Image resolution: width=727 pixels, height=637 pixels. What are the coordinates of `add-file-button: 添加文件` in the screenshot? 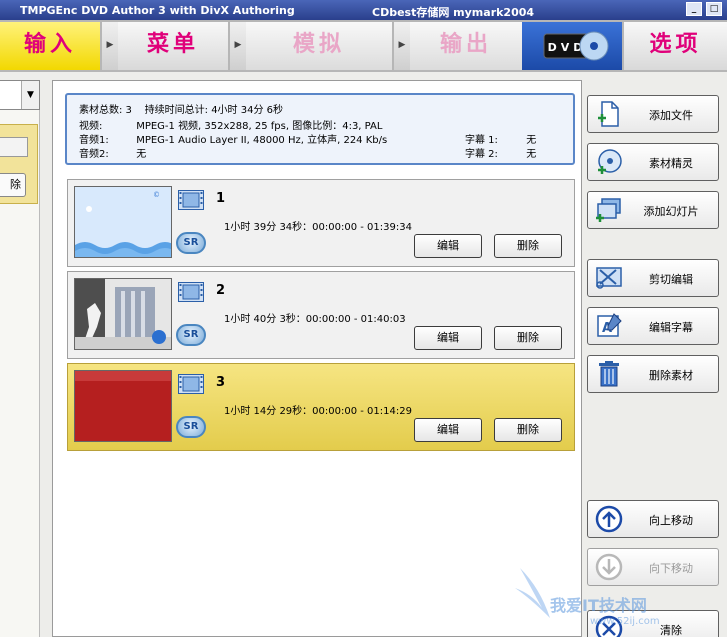 It's located at (653, 114).